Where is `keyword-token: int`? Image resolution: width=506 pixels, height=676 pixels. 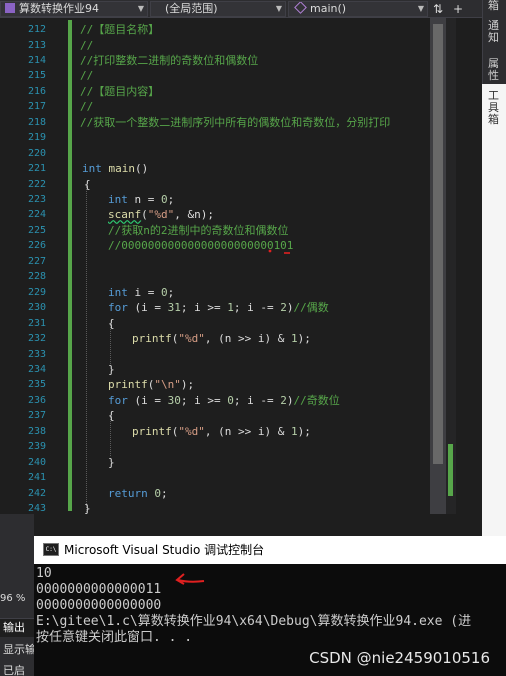
keyword-token: int is located at coordinates (92, 169).